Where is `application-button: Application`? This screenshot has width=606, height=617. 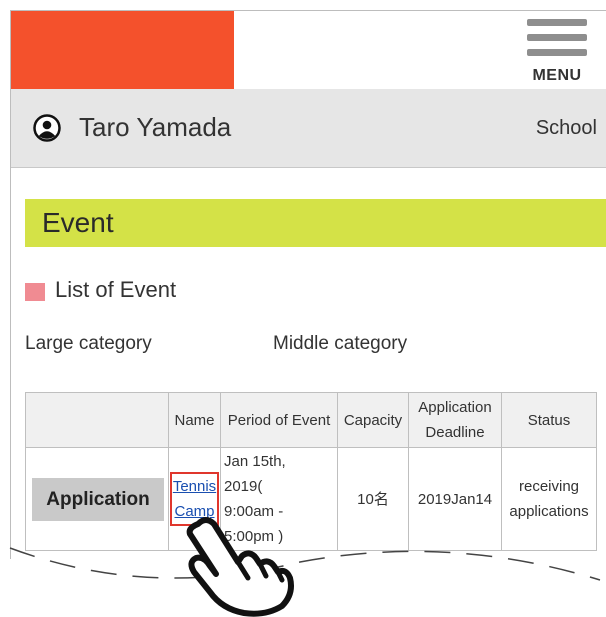 application-button: Application is located at coordinates (98, 499).